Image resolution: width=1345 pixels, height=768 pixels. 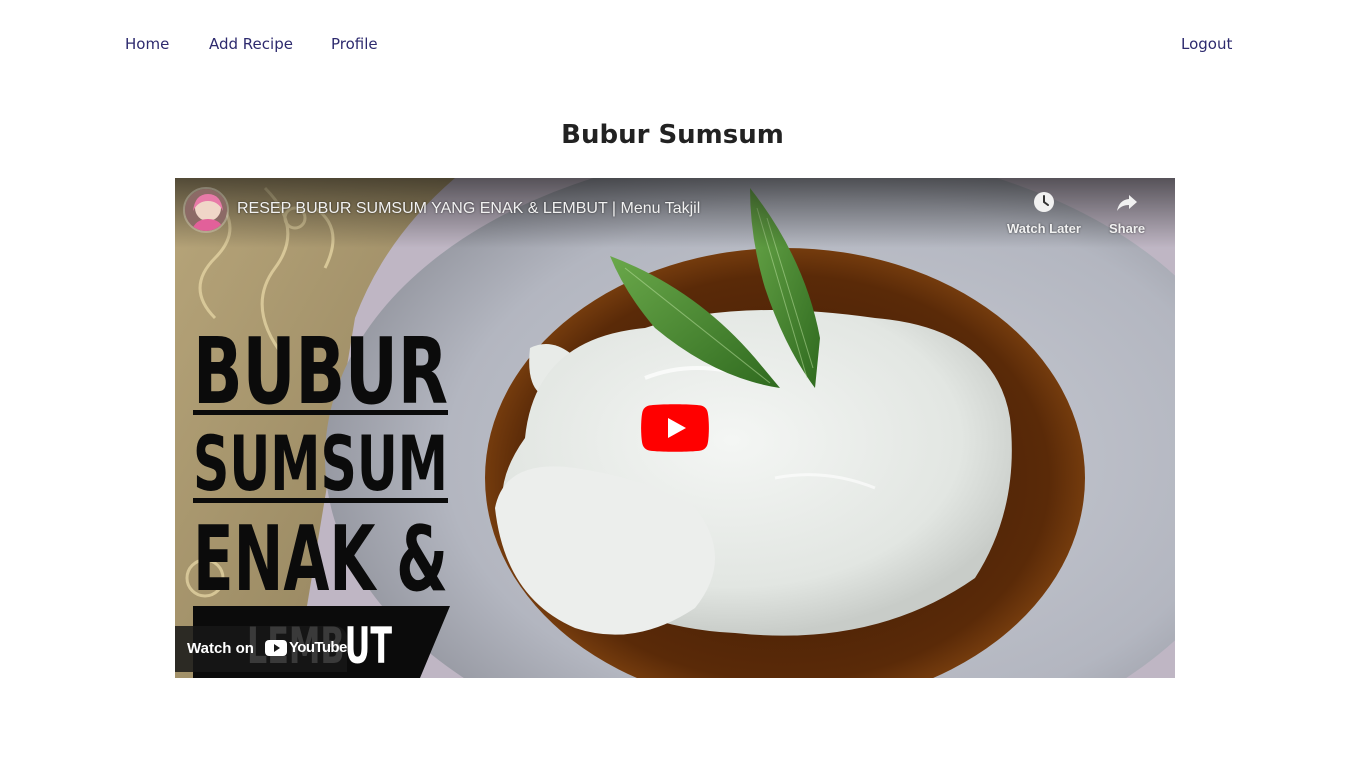 I want to click on channel-avatar, so click(x=206, y=210).